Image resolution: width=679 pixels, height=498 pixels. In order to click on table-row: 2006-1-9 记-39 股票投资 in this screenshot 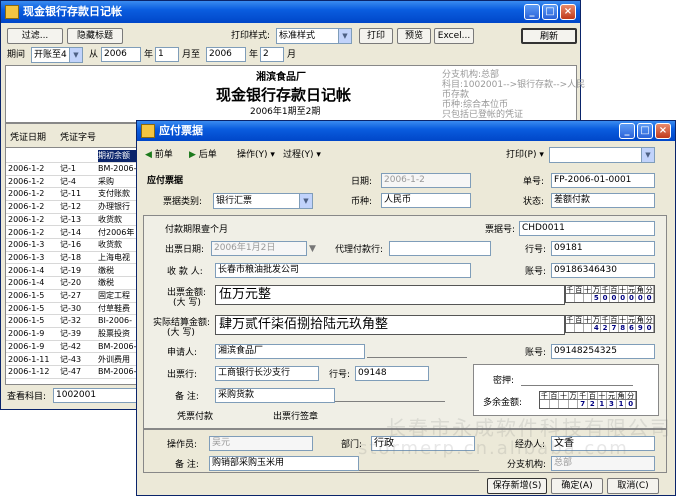, I will do `click(73, 334)`.